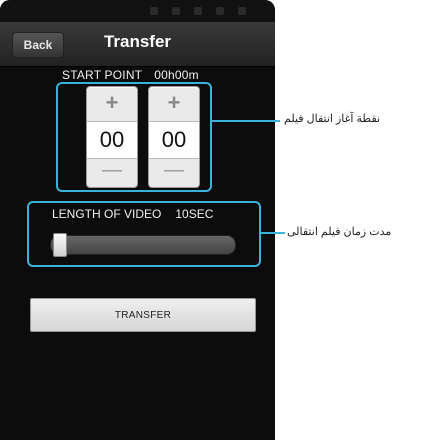  What do you see at coordinates (332, 119) in the screenshot?
I see `callout-start-point: نقطة آغاز انتقال فیلم` at bounding box center [332, 119].